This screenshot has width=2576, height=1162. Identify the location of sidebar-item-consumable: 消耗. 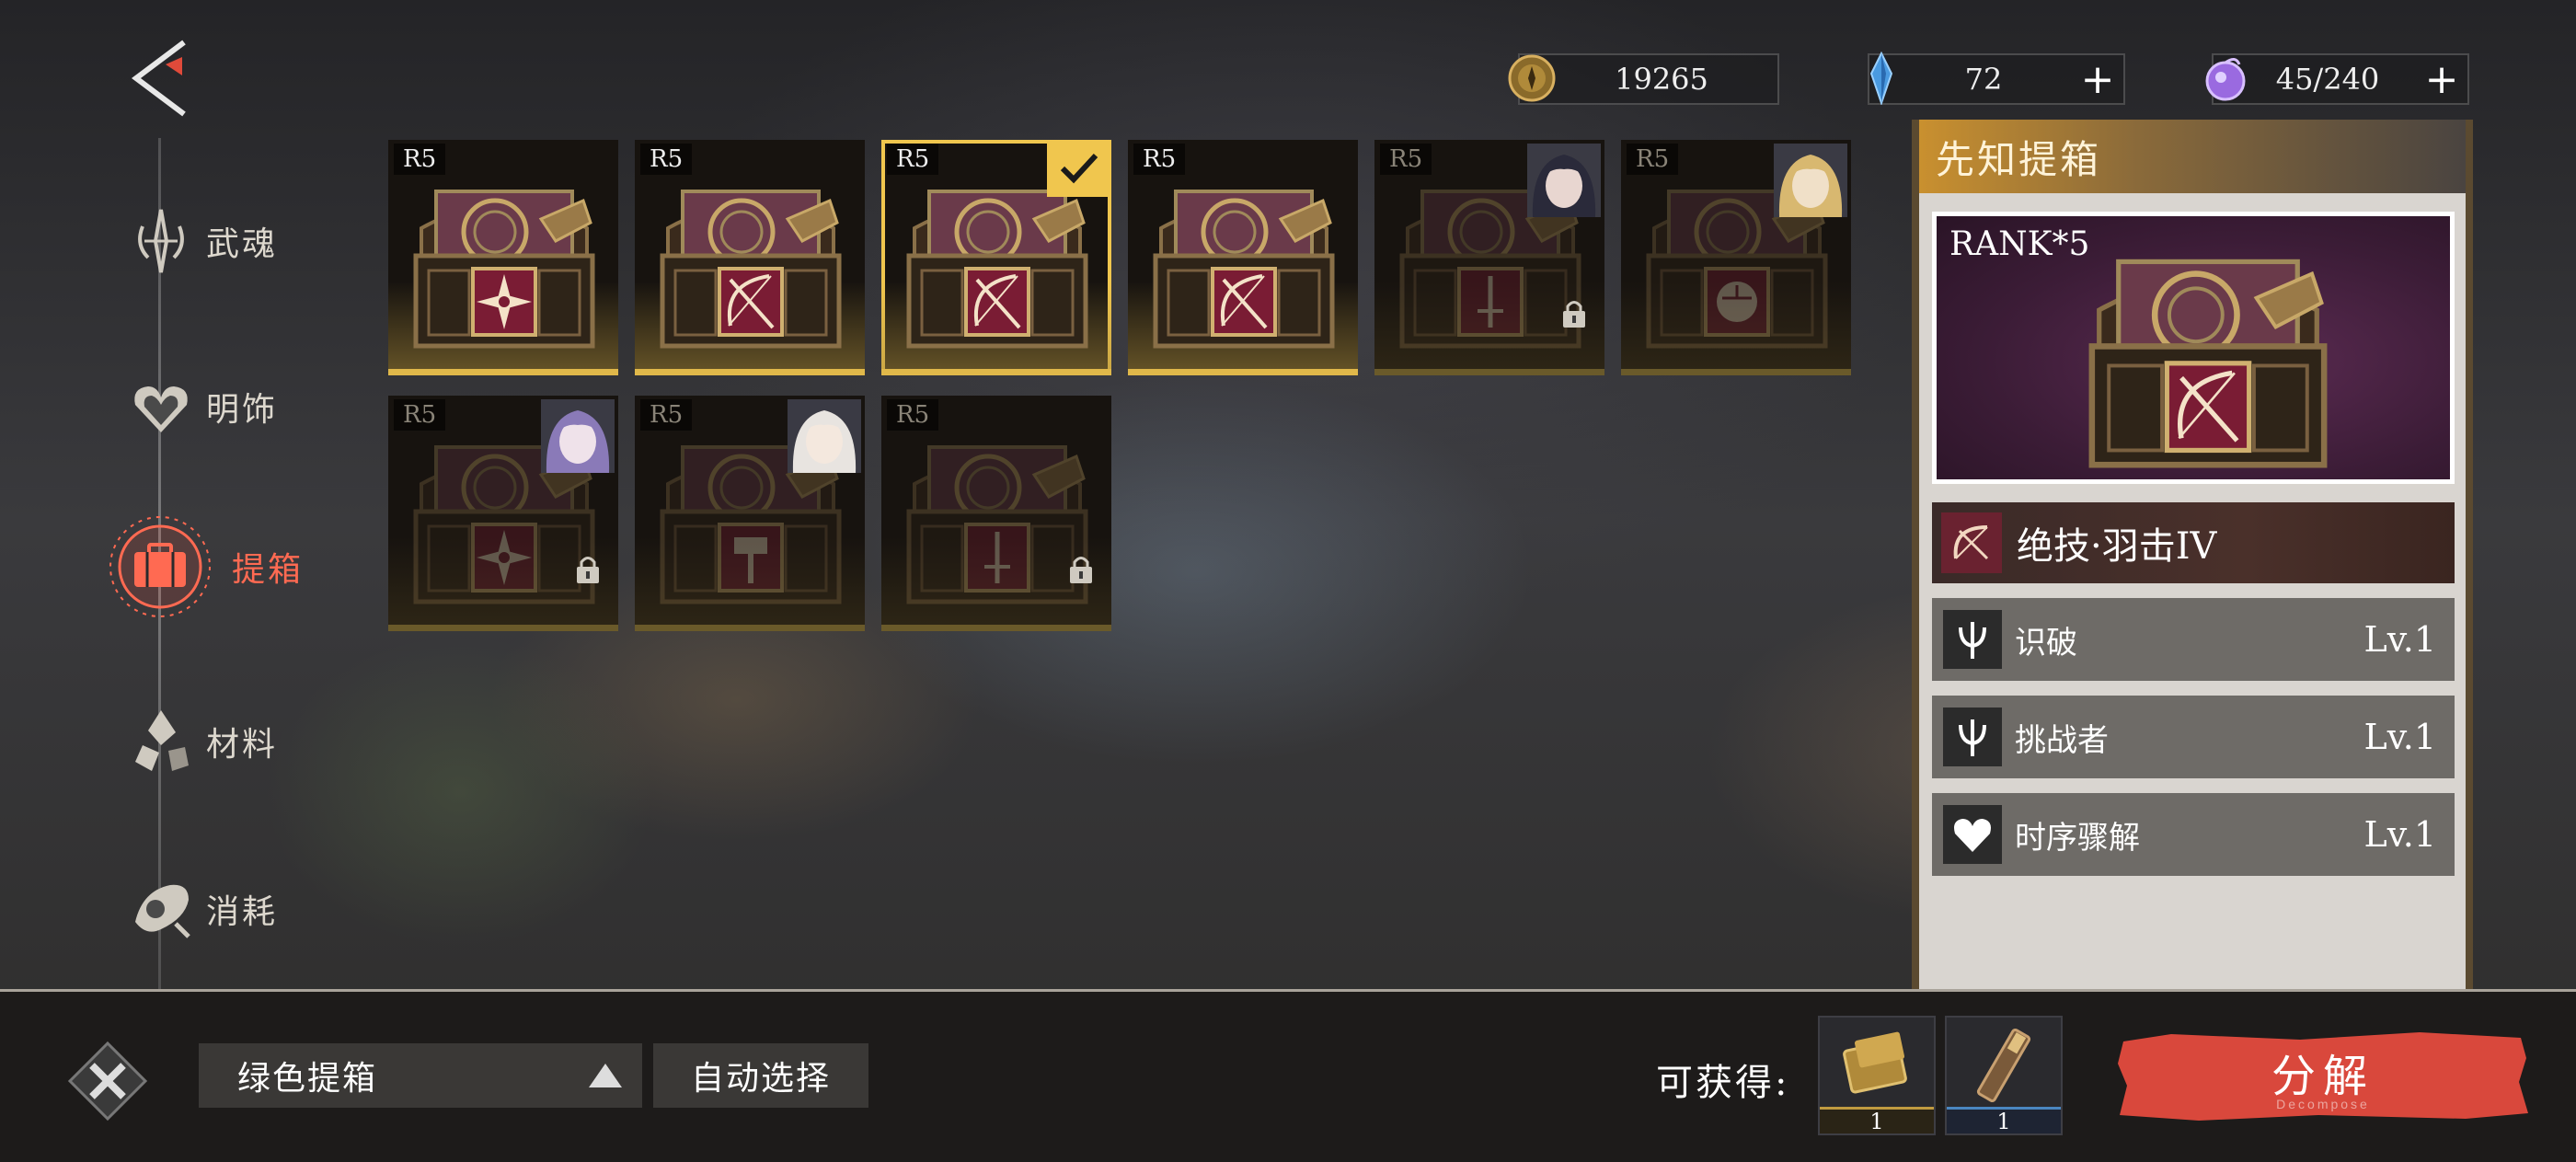
(240, 909).